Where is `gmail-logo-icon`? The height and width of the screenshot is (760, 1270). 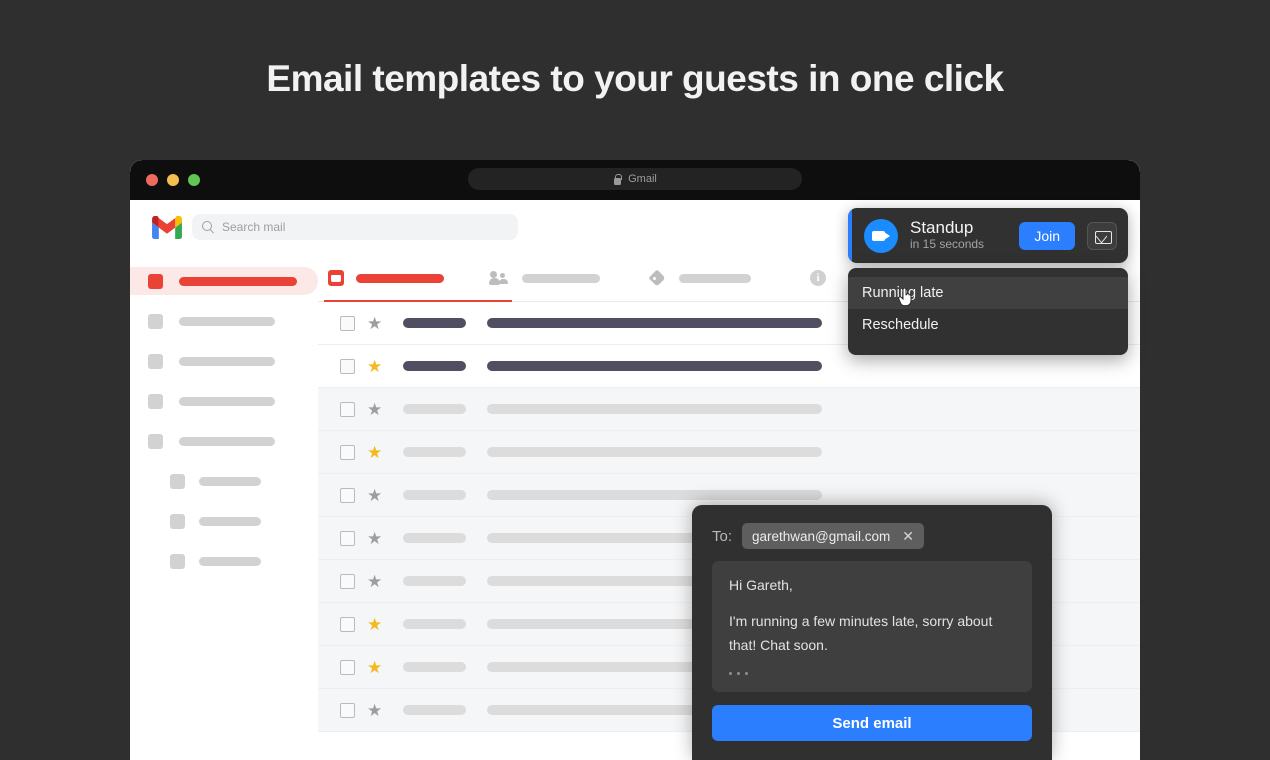 gmail-logo-icon is located at coordinates (167, 227).